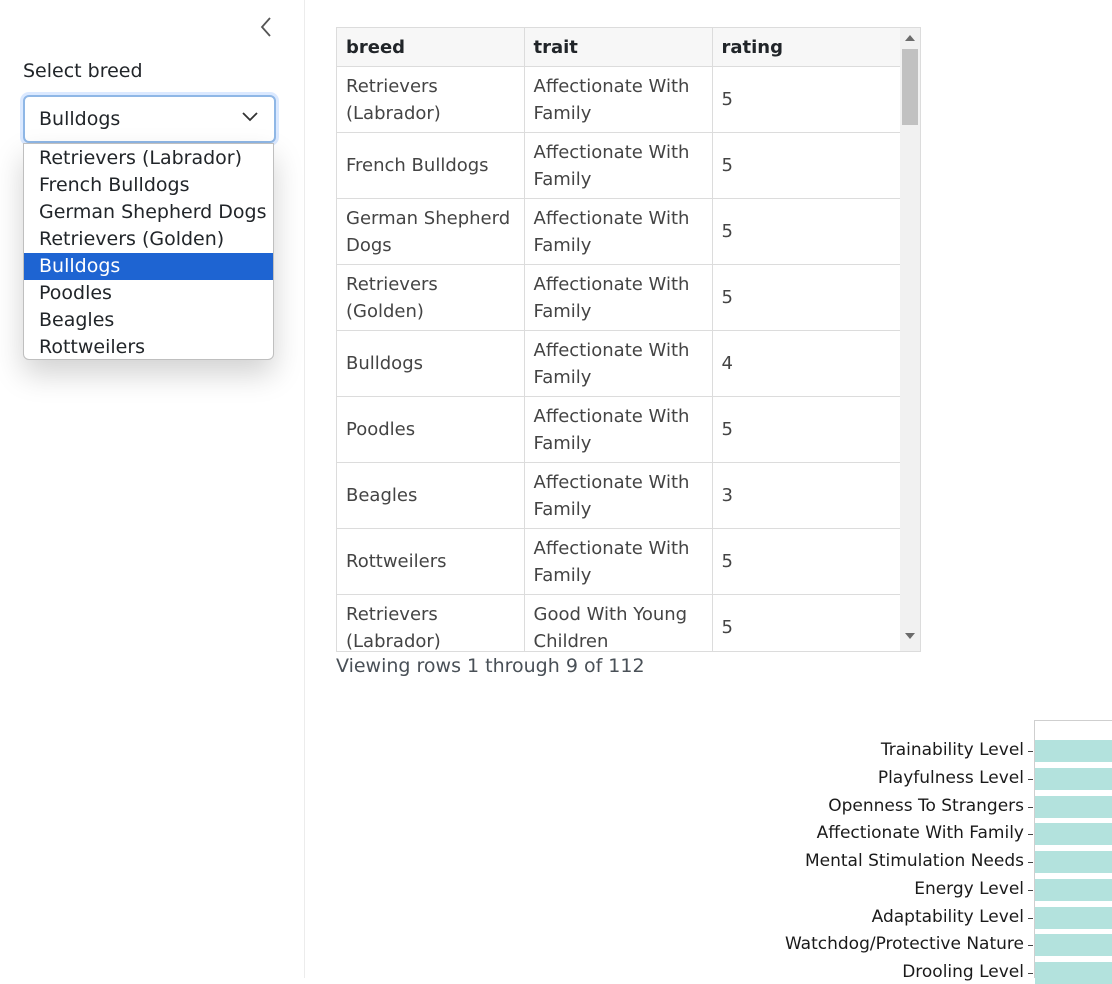 This screenshot has width=1112, height=984. I want to click on scroll-down-arrow-icon, so click(910, 636).